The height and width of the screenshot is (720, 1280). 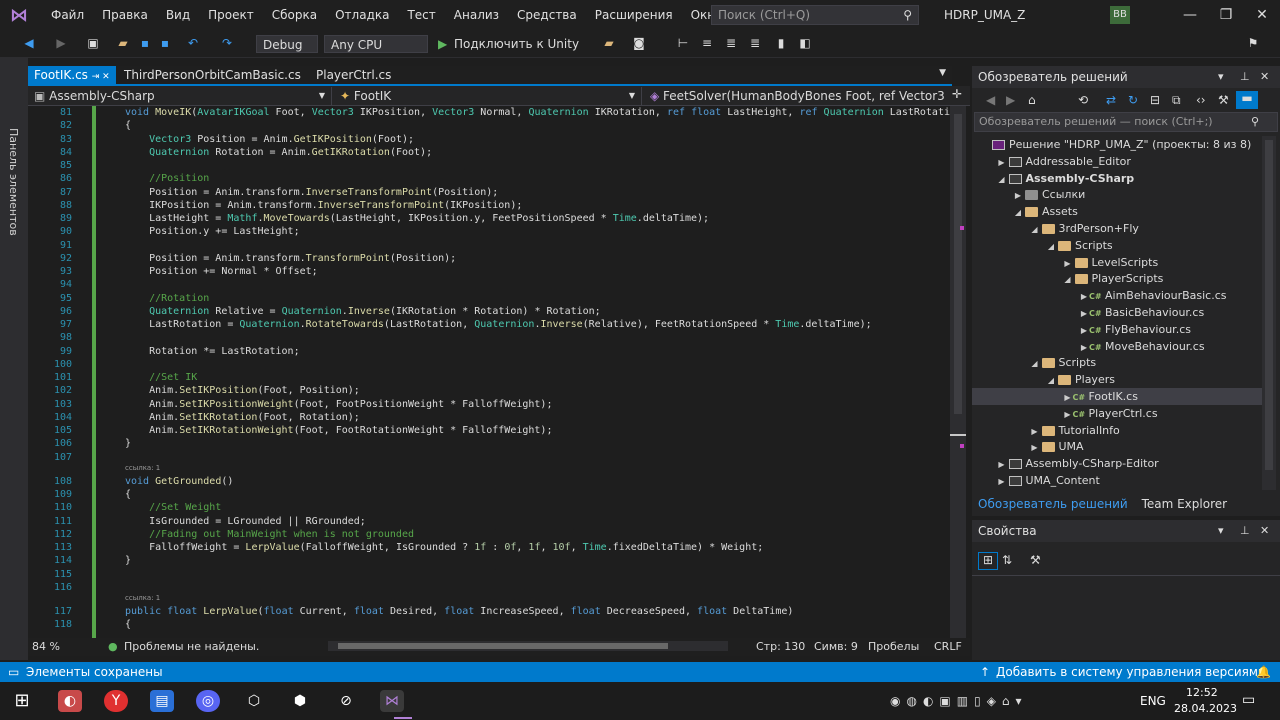 I want to click on close-button: ✕, so click(x=1262, y=15).